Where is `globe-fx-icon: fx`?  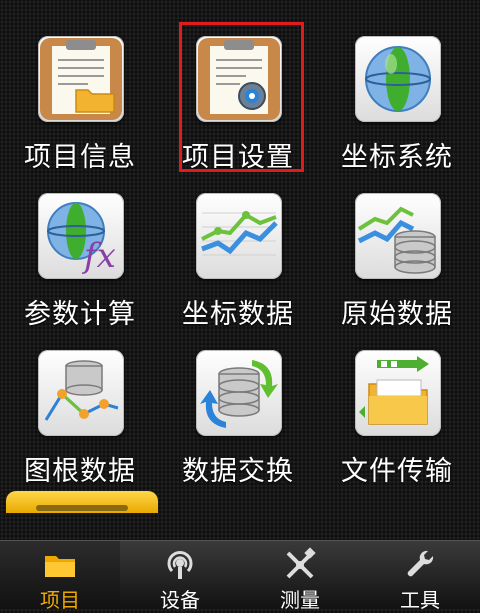 globe-fx-icon: fx is located at coordinates (81, 236).